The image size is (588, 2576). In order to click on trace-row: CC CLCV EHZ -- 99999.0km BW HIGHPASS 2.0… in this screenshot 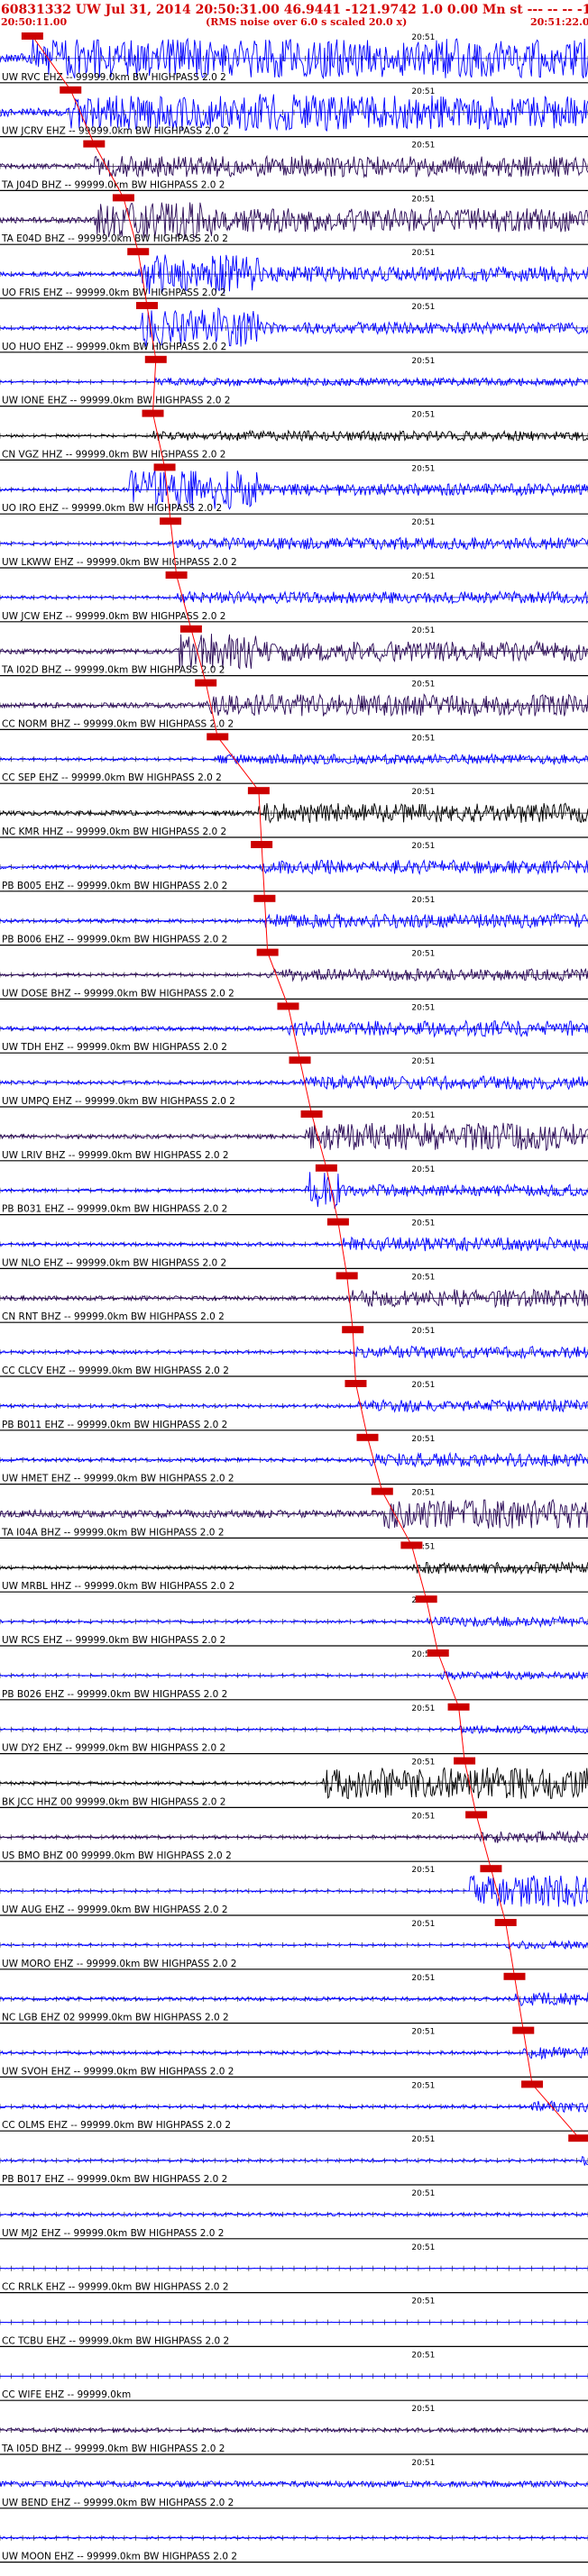, I will do `click(294, 1352)`.